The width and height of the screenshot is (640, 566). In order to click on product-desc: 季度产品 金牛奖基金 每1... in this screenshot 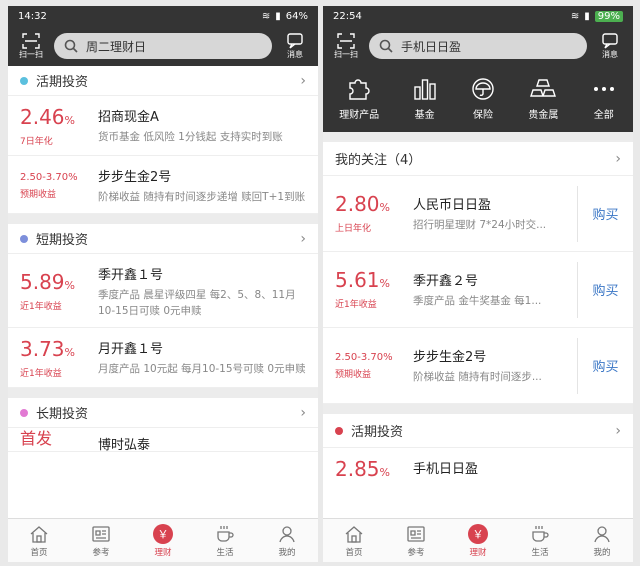, I will do `click(477, 301)`.